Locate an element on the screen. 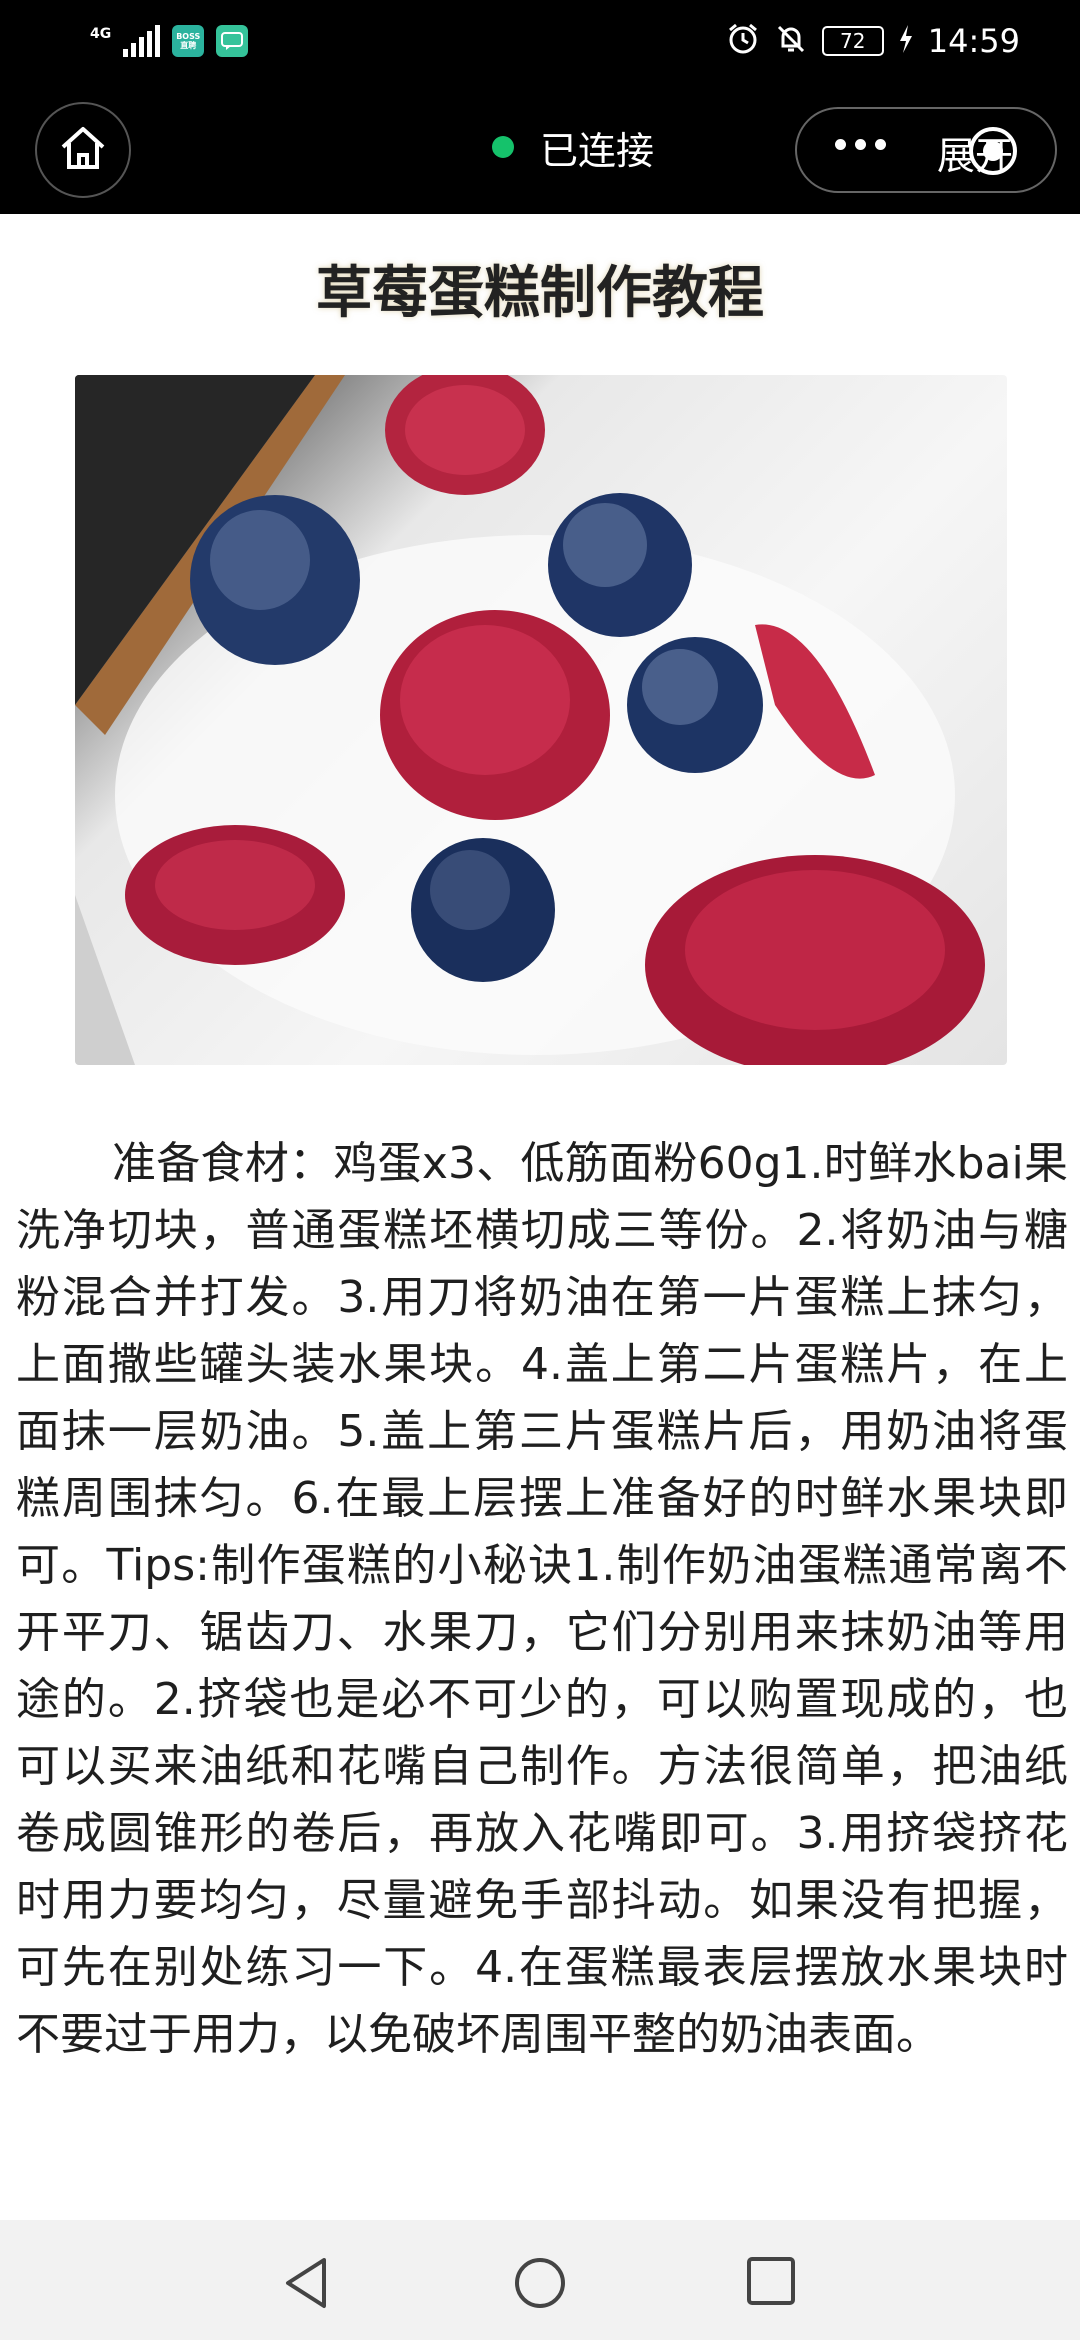  menu-capsule: 展开 is located at coordinates (926, 150).